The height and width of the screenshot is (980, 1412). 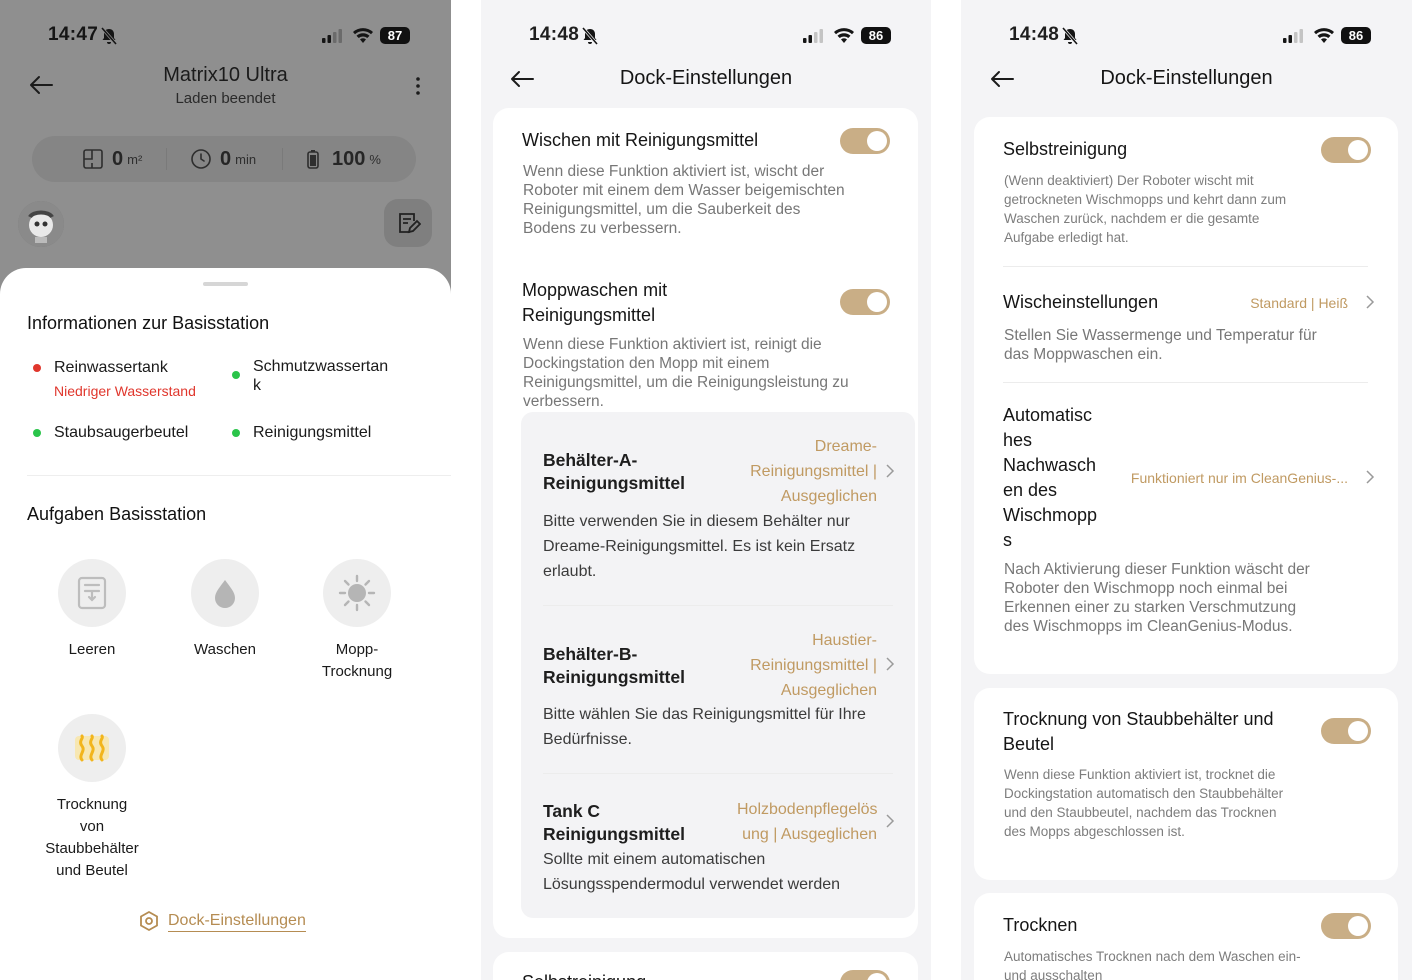 I want to click on device-title: Matrix10 Ultra, so click(x=225, y=75).